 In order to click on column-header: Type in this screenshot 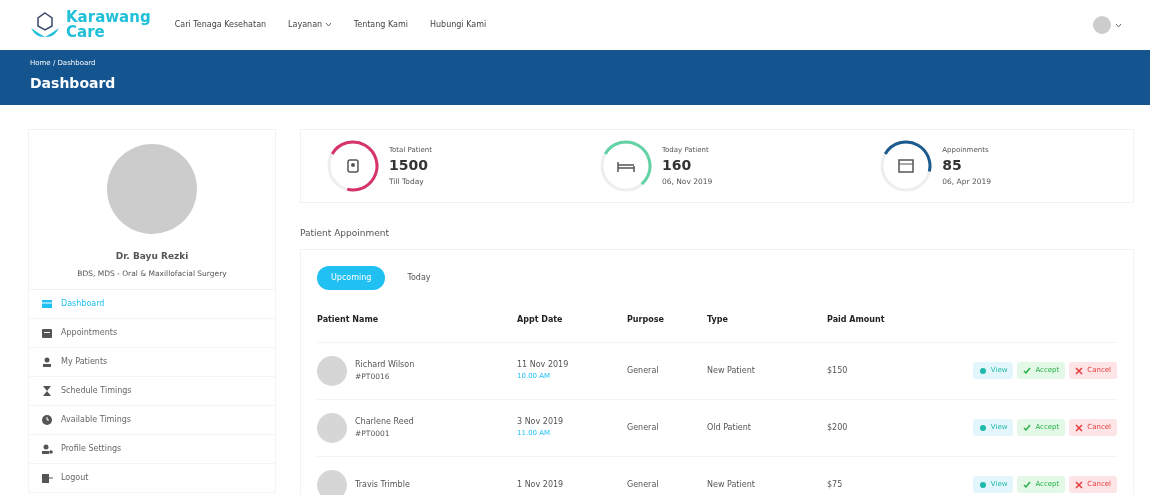, I will do `click(718, 319)`.